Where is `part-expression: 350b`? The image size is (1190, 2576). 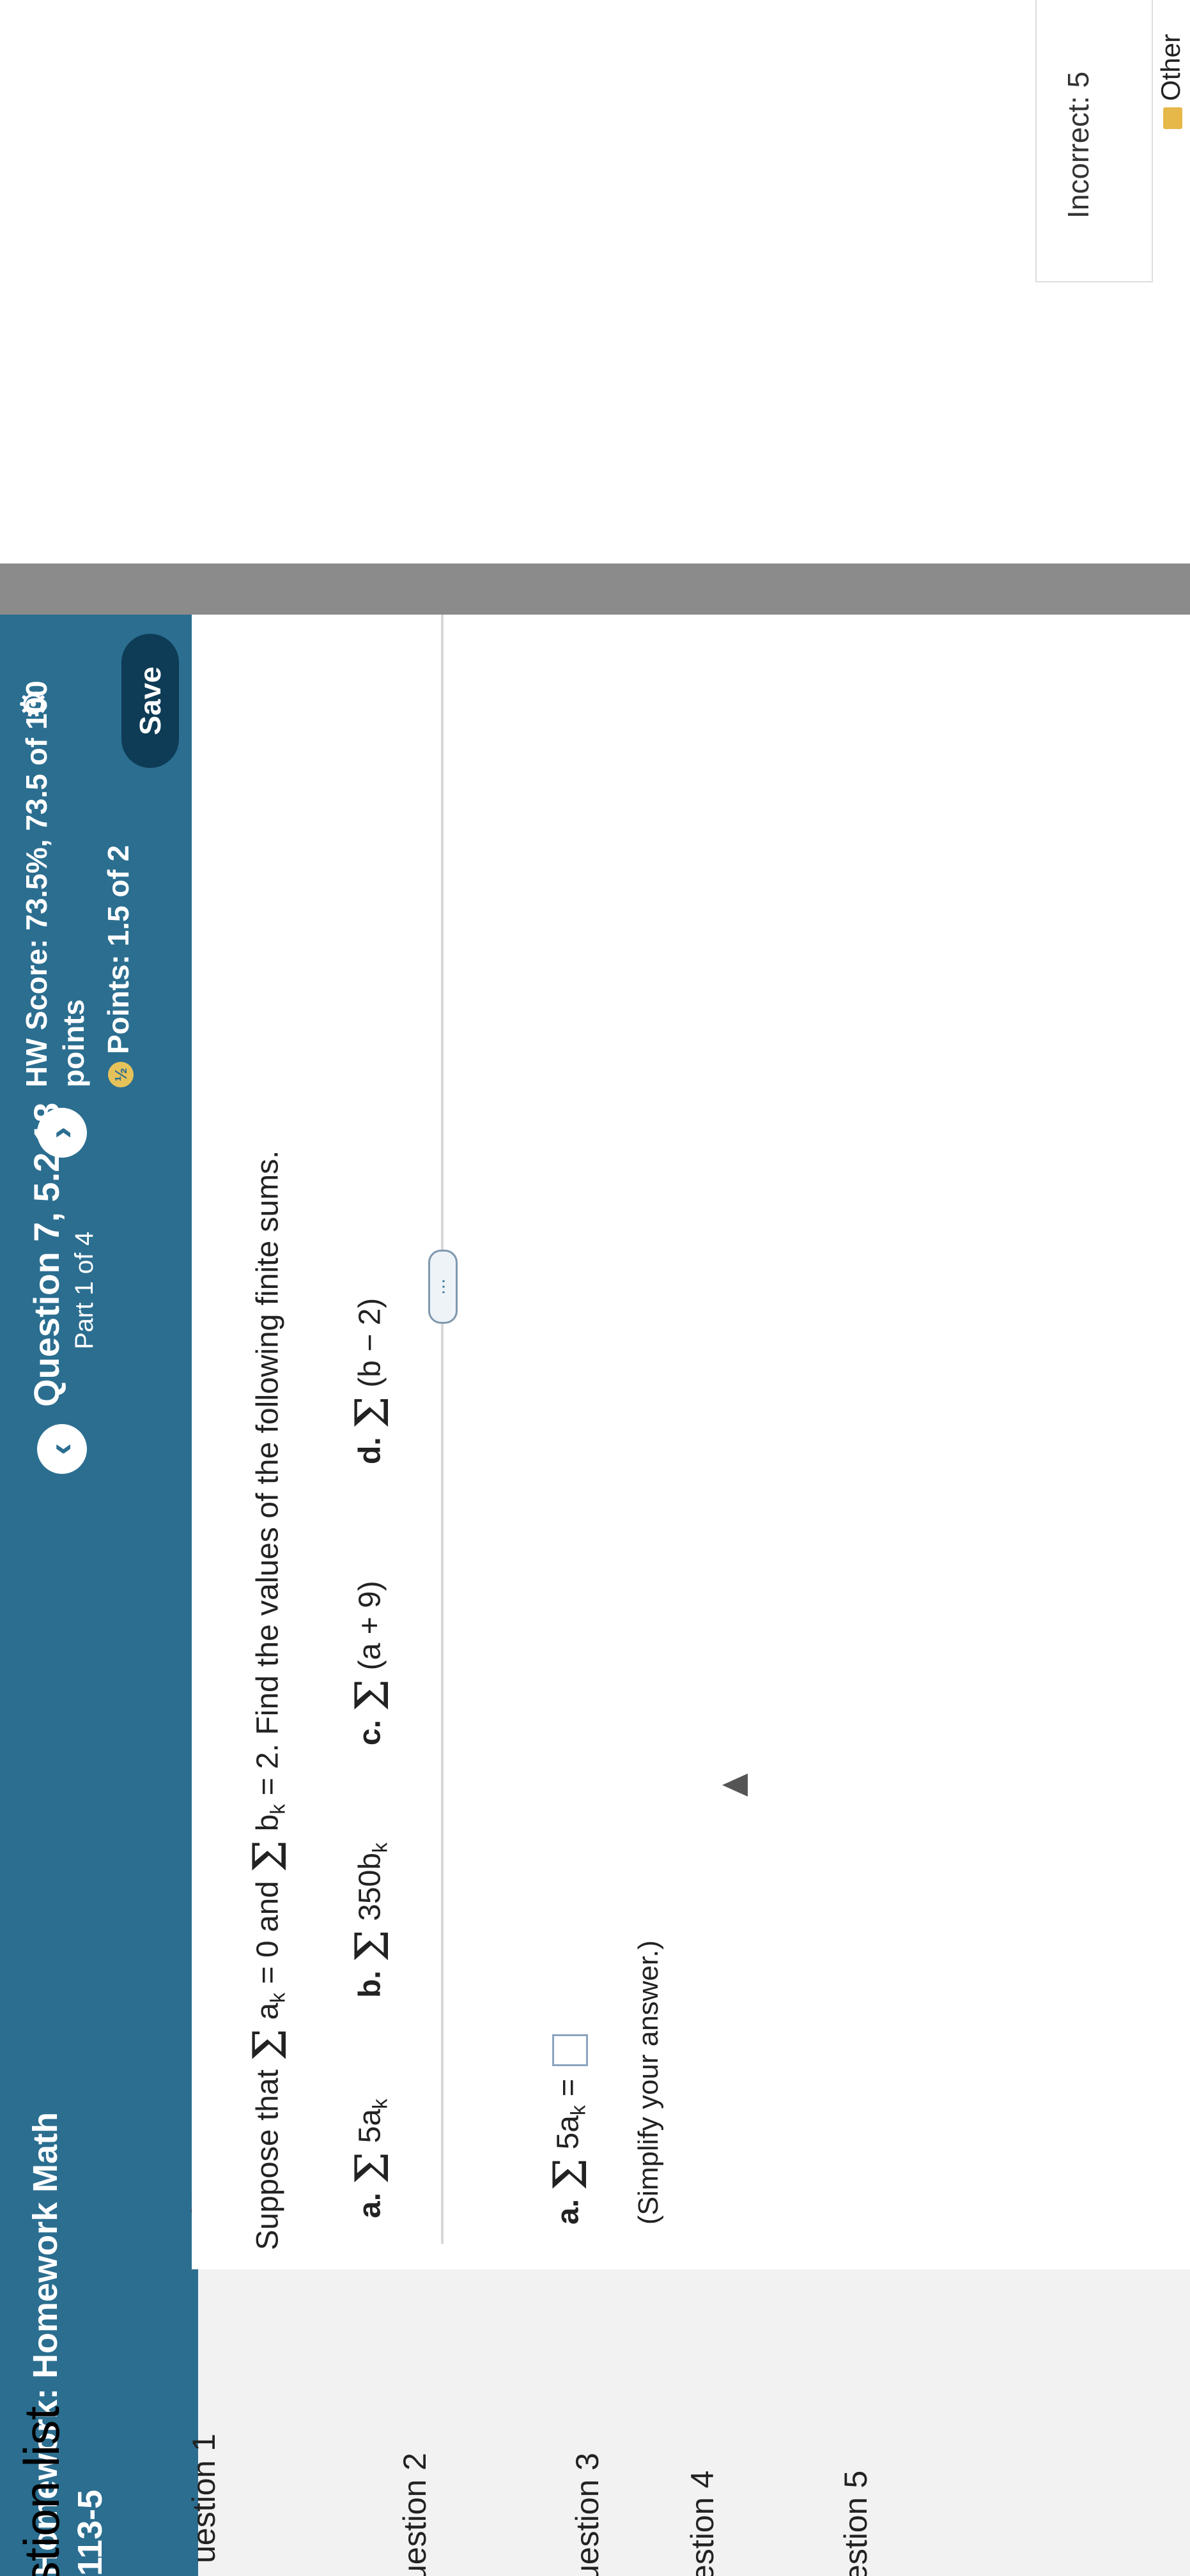
part-expression: 350b is located at coordinates (370, 1886).